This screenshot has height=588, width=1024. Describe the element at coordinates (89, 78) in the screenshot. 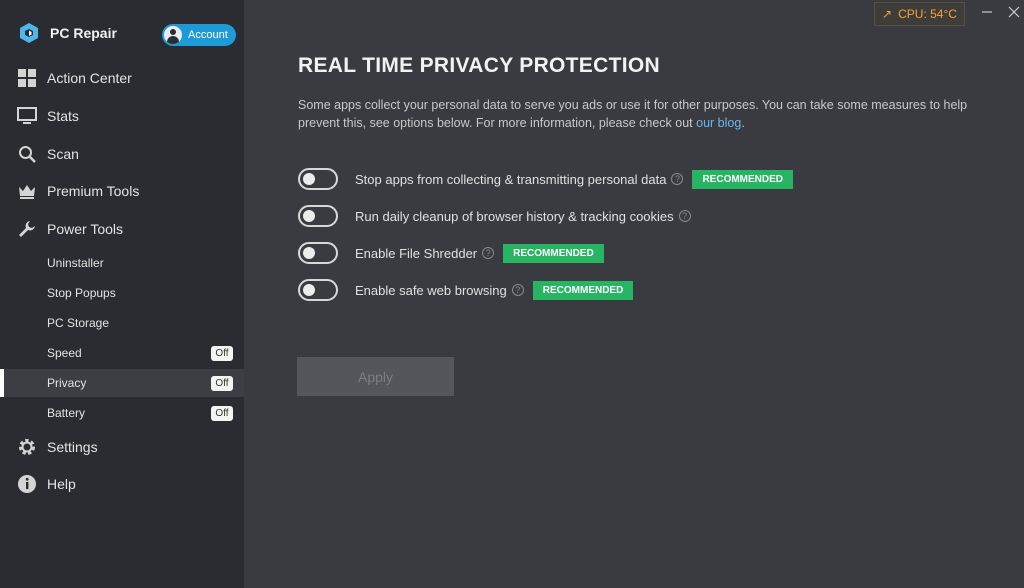

I see `sidebar-item-label: Action Center` at that location.